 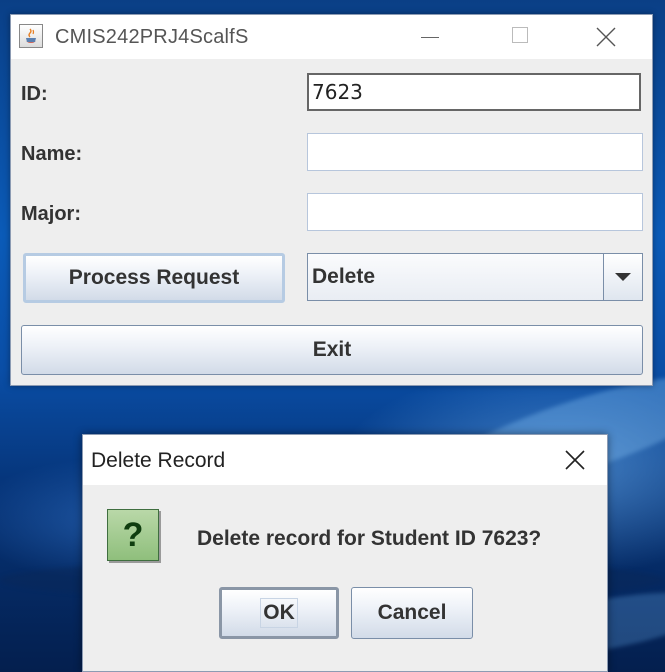 I want to click on question-mark-glyph: ?, so click(x=133, y=535).